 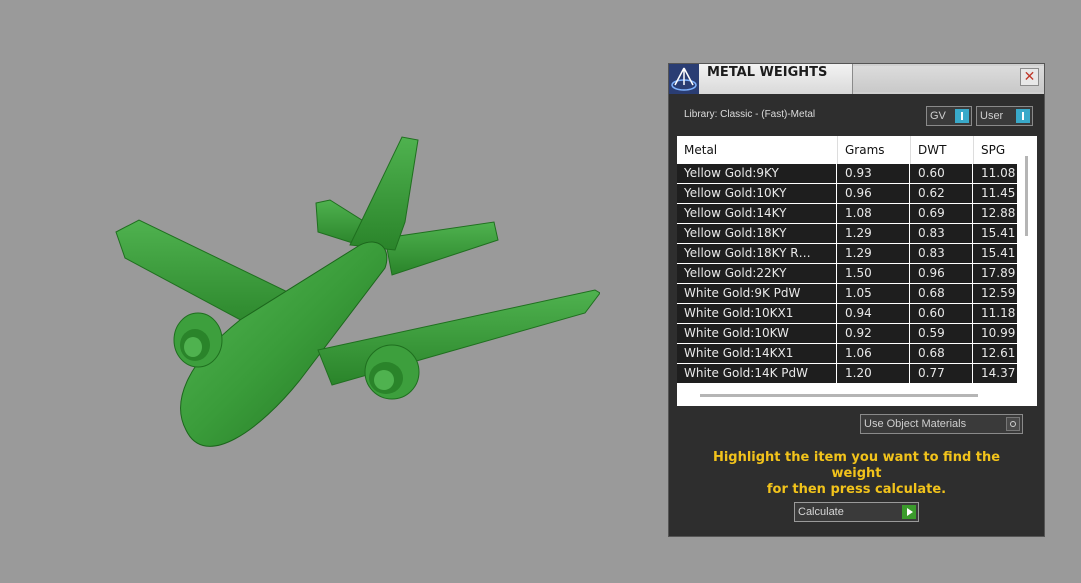 What do you see at coordinates (948, 79) in the screenshot?
I see `title-bar-fill` at bounding box center [948, 79].